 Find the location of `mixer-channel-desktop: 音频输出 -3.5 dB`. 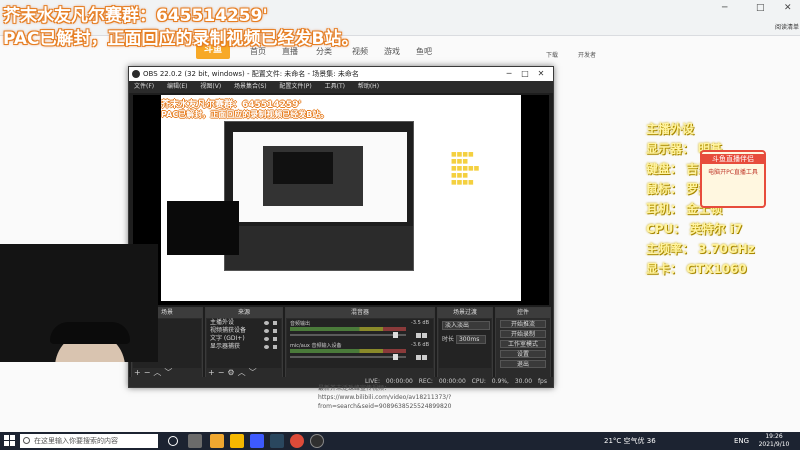

mixer-channel-desktop: 音频输出 -3.5 dB is located at coordinates (360, 330).